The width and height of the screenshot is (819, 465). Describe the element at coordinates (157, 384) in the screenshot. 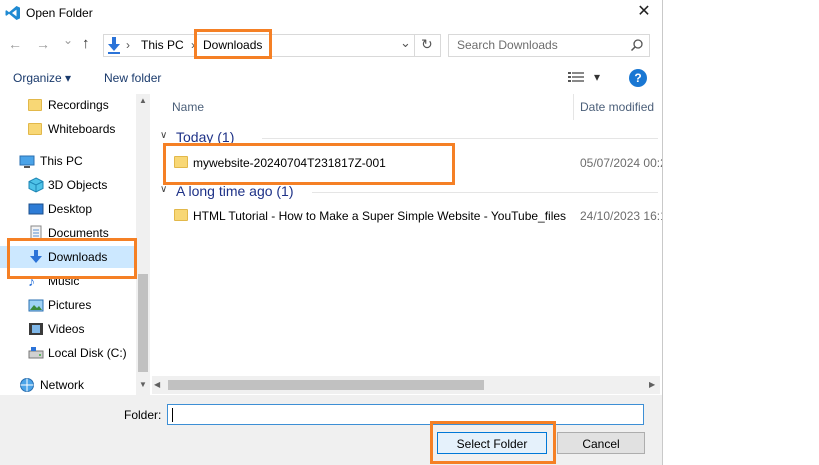

I see `scroll-left-icon: ◀` at that location.